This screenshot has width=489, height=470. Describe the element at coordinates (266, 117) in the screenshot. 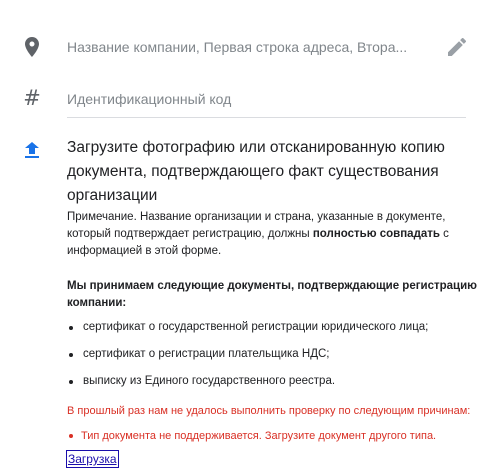

I see `id-field-underline` at that location.